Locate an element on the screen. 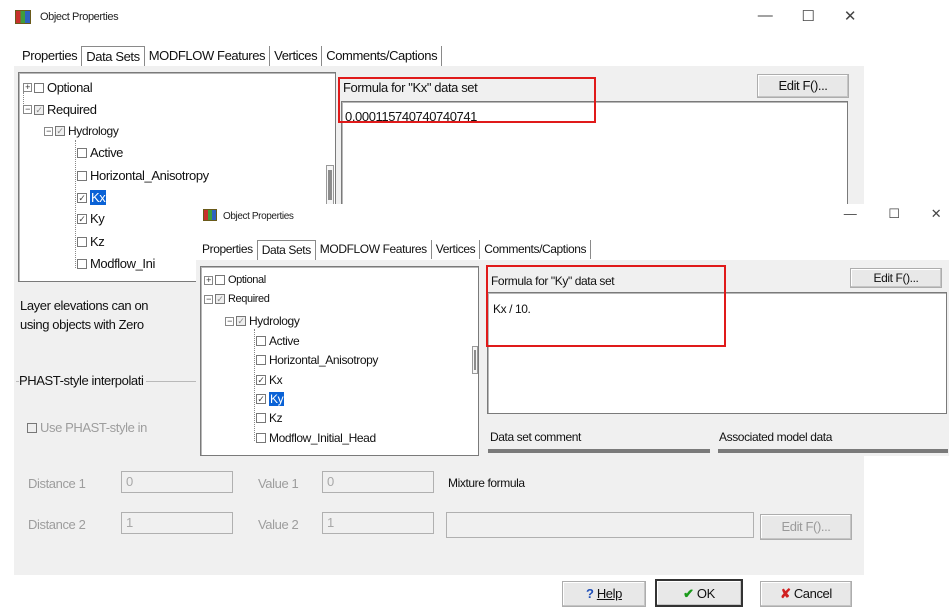 Image resolution: width=949 pixels, height=607 pixels. help-button: ? Help is located at coordinates (604, 594).